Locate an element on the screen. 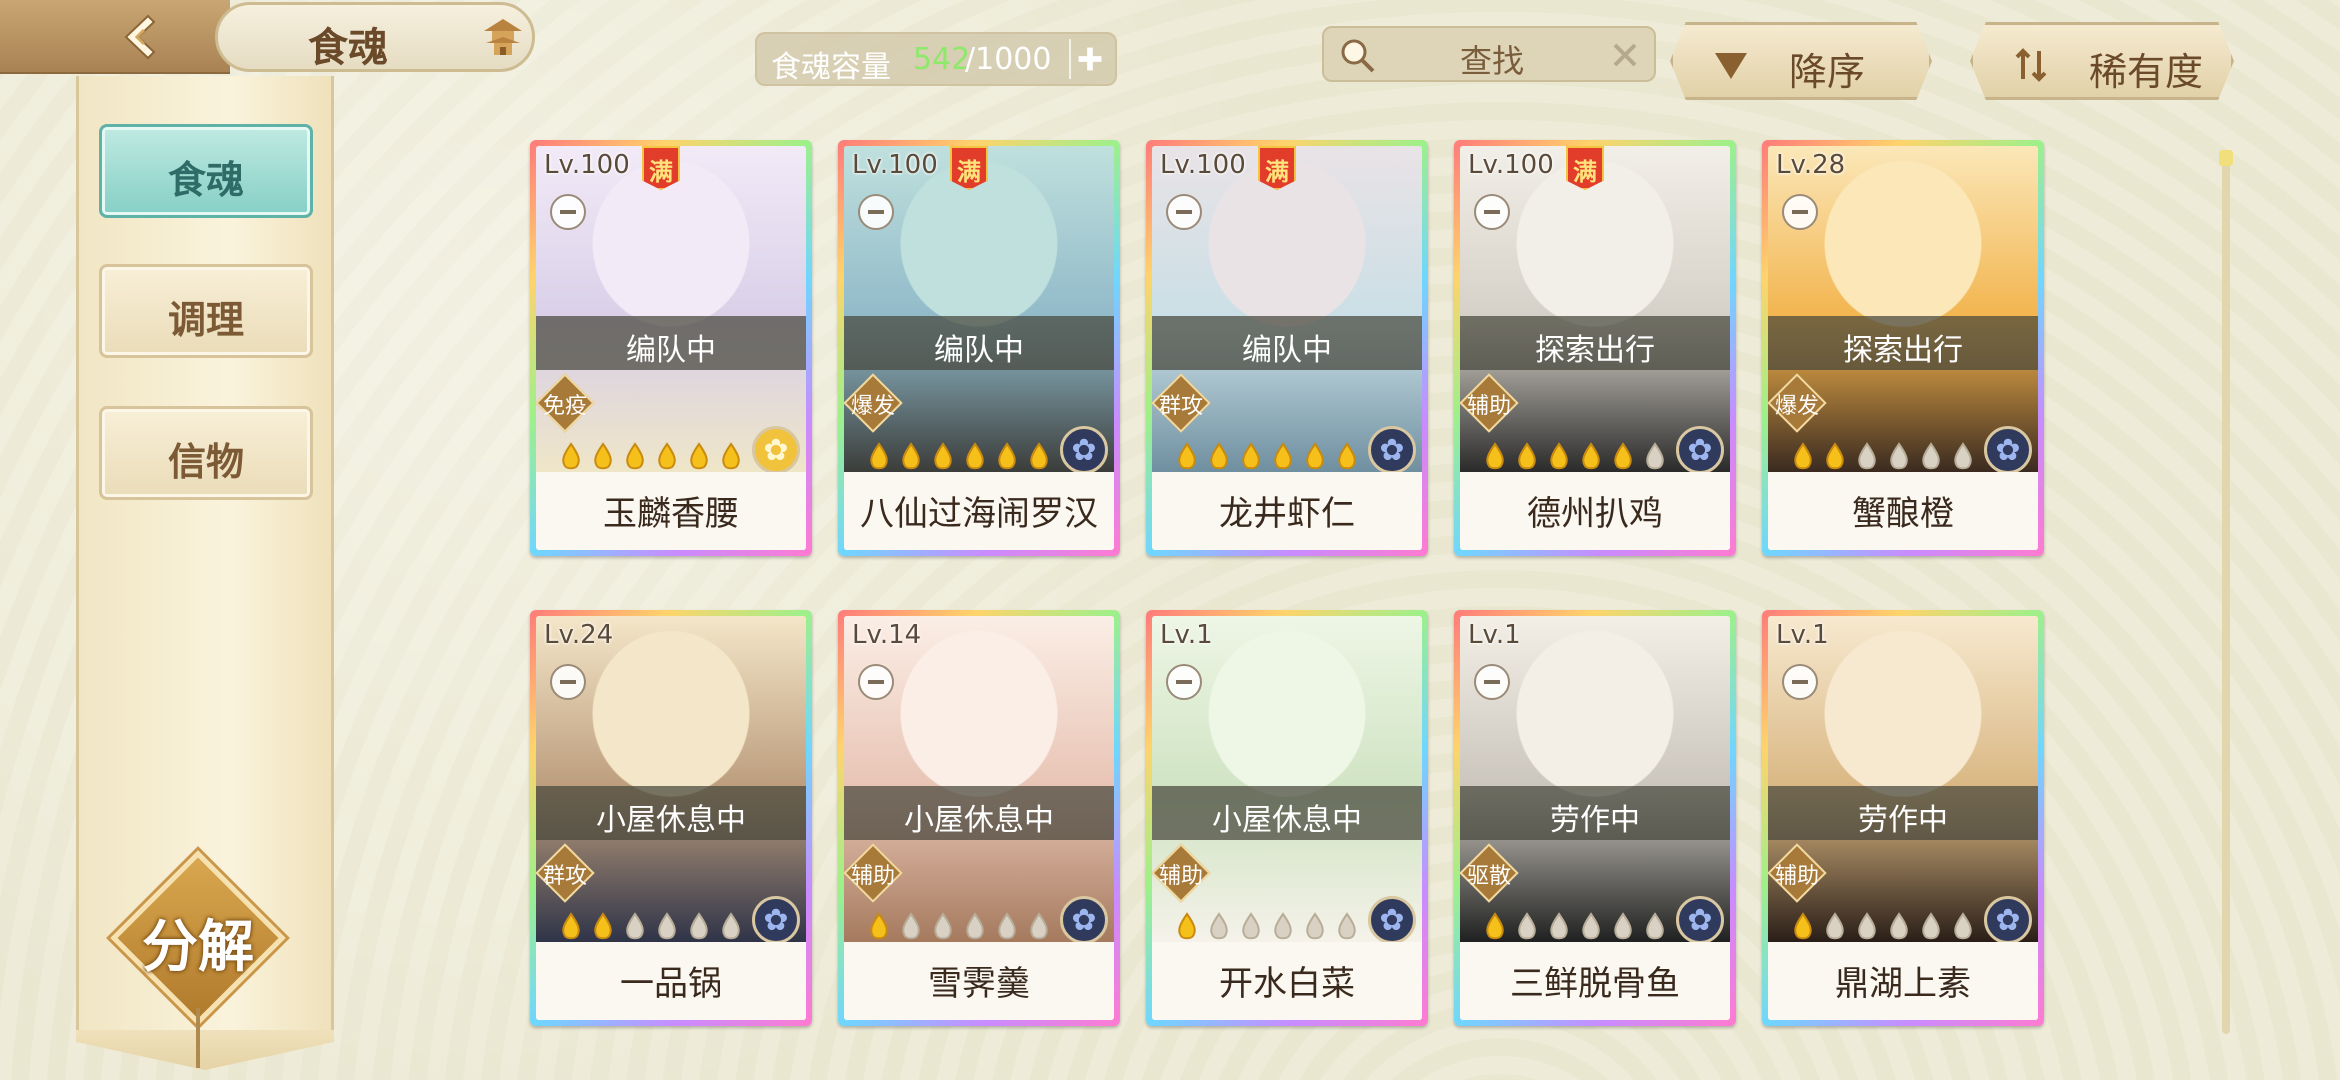 The height and width of the screenshot is (1080, 2340). food-soul-card: Lv.100 满 探索出行 辅助 德州扒鸡 is located at coordinates (1595, 348).